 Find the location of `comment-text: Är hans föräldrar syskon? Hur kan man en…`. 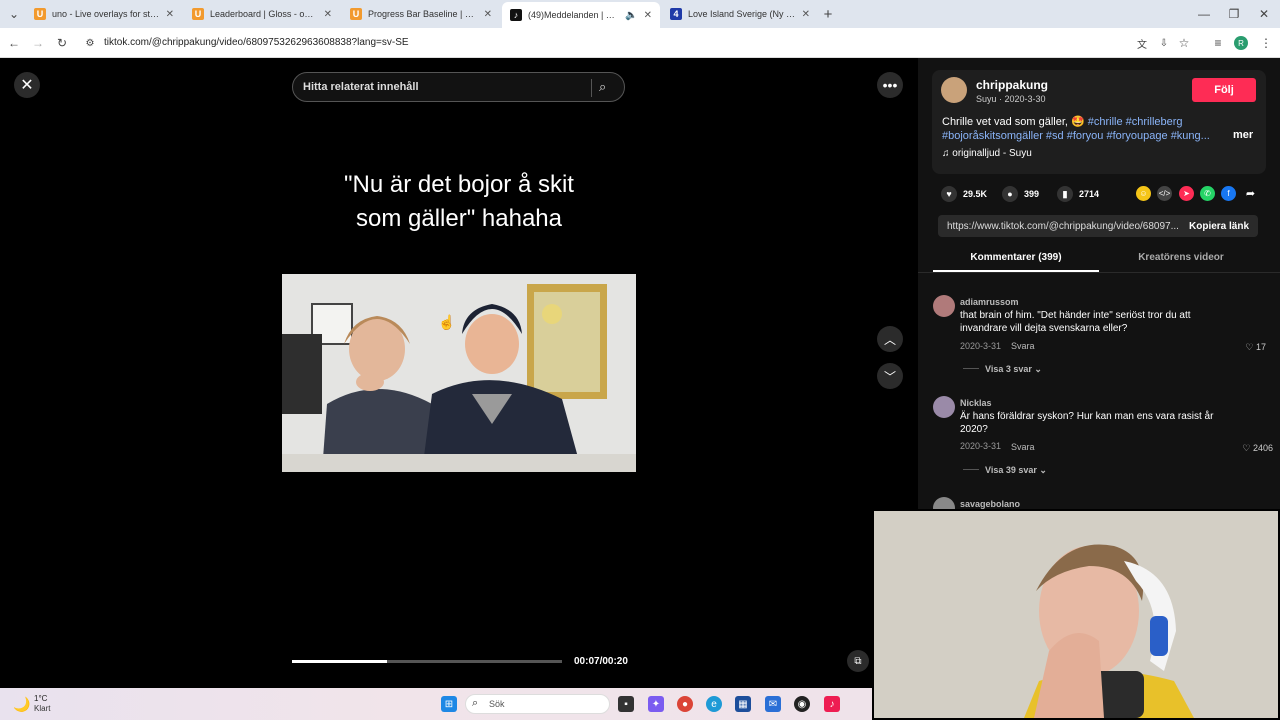

comment-text: Är hans föräldrar syskon? Hur kan man en… is located at coordinates (1087, 423).